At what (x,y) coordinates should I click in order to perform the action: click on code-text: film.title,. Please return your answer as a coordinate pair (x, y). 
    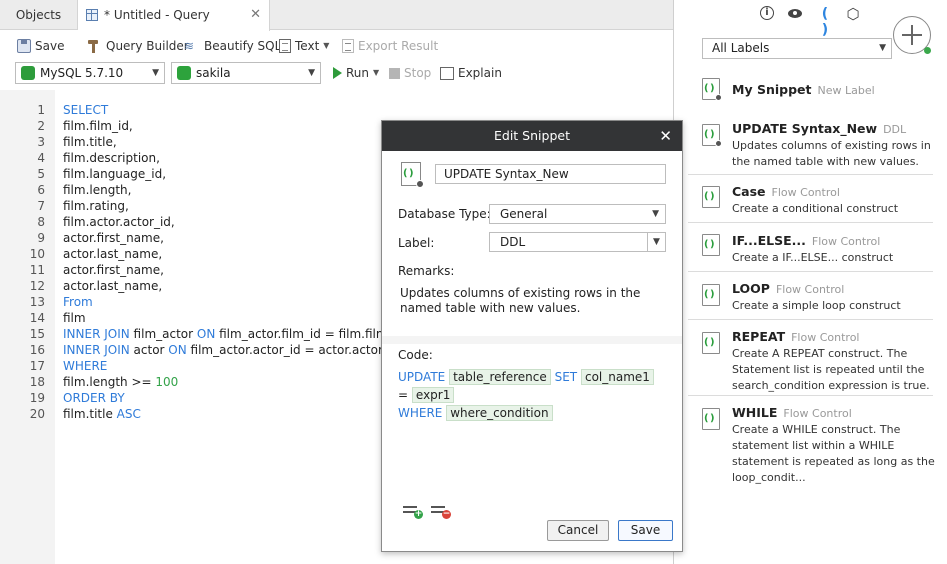
    Looking at the image, I should click on (90, 142).